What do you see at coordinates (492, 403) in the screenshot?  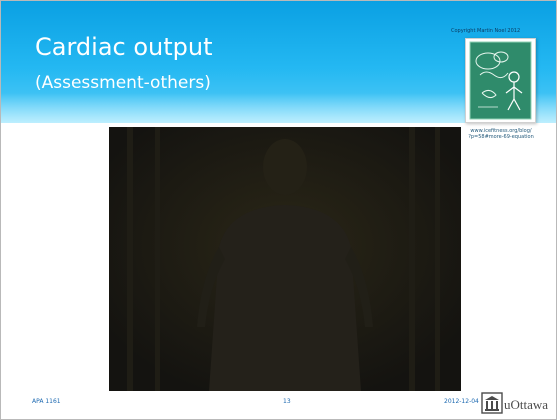 I see `university-building-icon` at bounding box center [492, 403].